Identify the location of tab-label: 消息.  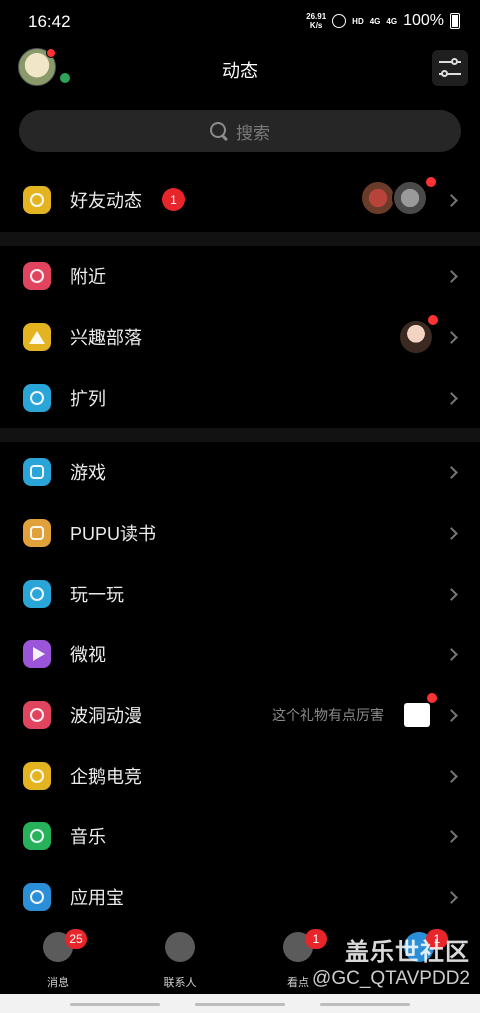
(58, 983).